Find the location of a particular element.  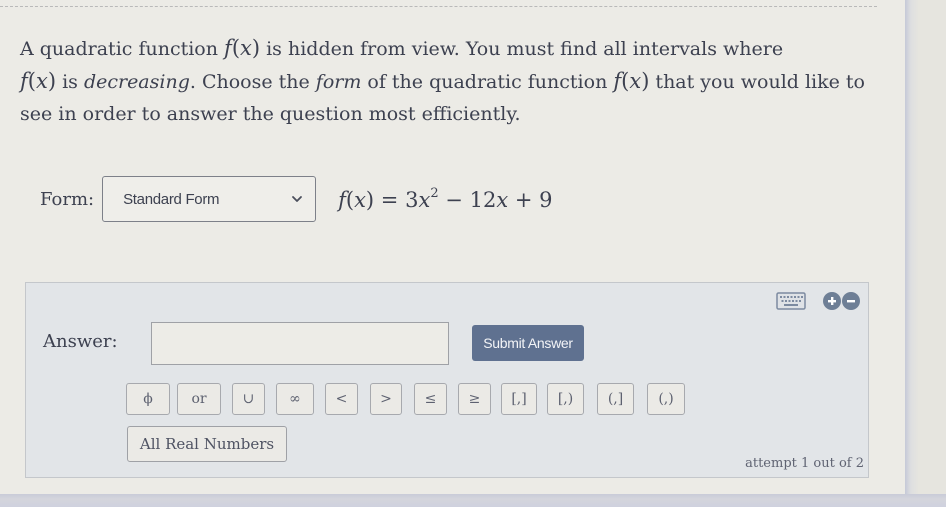

answer-input is located at coordinates (300, 343).